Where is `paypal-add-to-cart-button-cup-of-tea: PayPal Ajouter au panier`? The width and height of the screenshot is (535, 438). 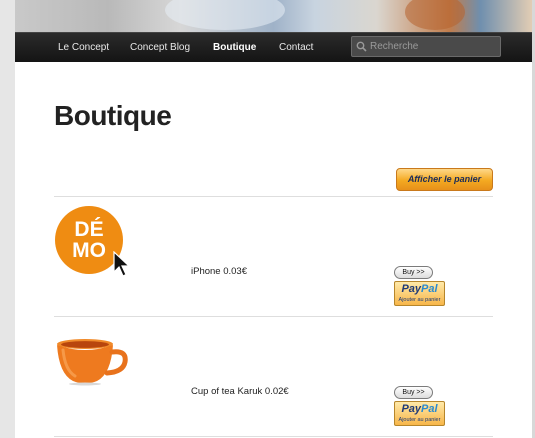
paypal-add-to-cart-button-cup-of-tea: PayPal Ajouter au panier is located at coordinates (419, 413).